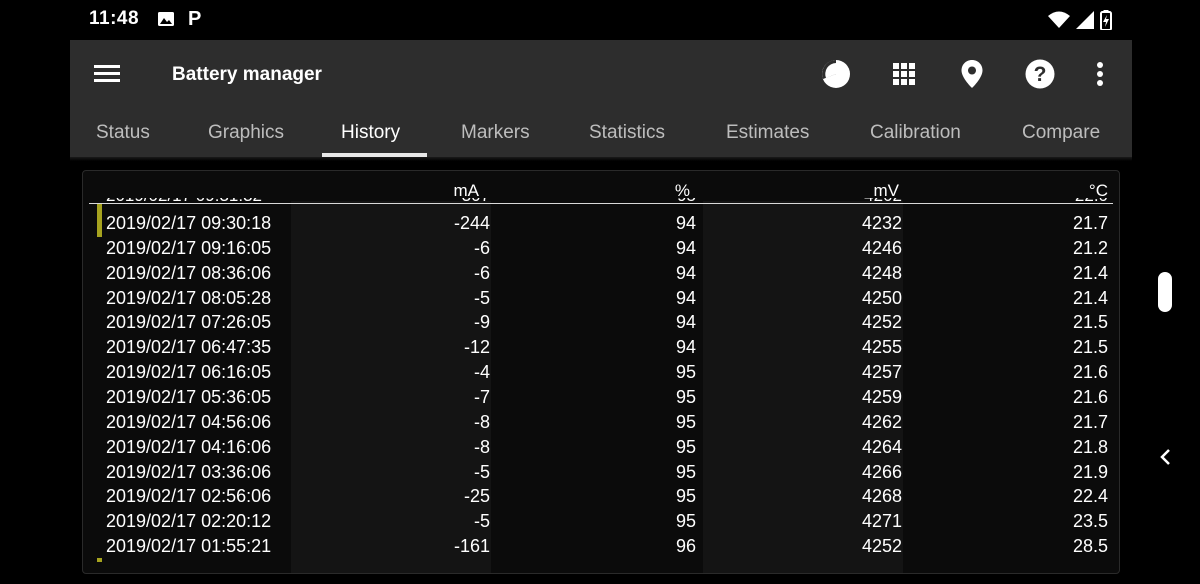  Describe the element at coordinates (1090, 496) in the screenshot. I see `cell-temp: 22.4` at that location.